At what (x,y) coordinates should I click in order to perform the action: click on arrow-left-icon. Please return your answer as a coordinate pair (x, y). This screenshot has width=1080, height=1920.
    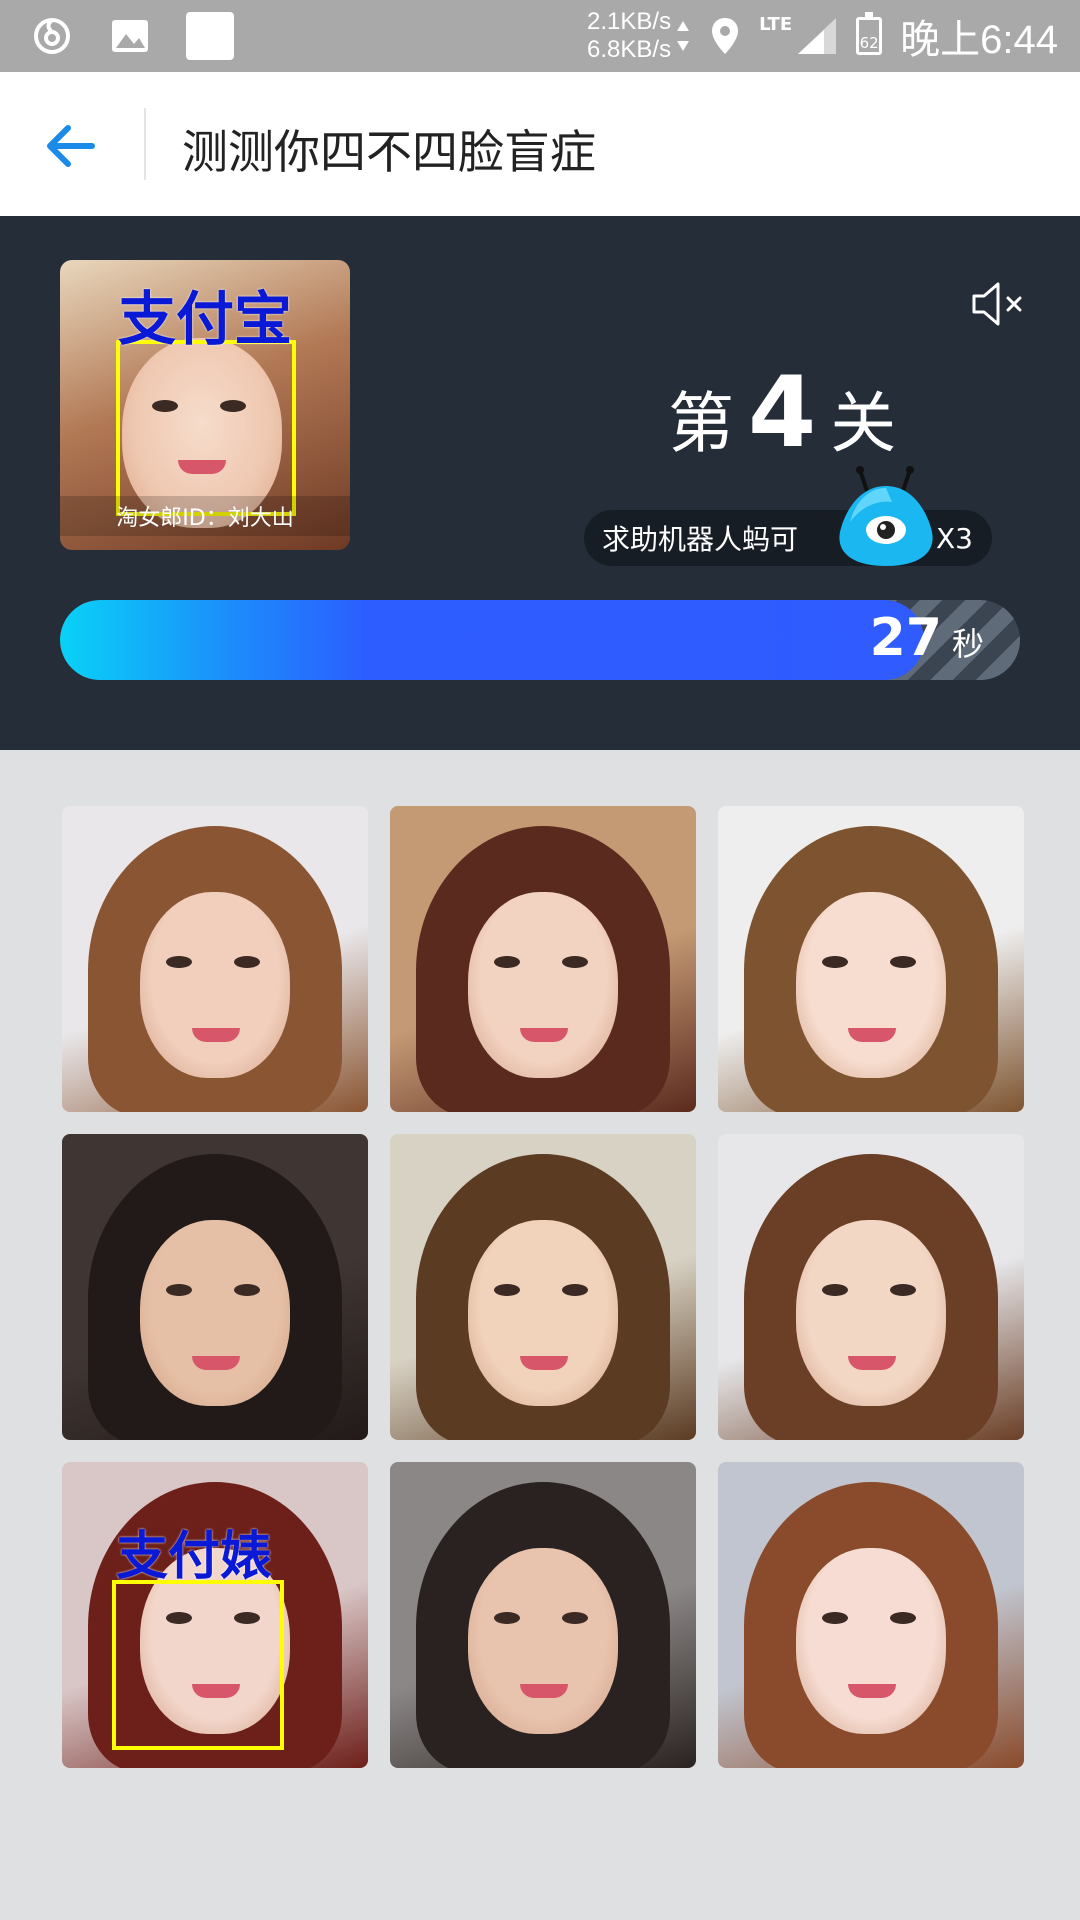
    Looking at the image, I should click on (71, 146).